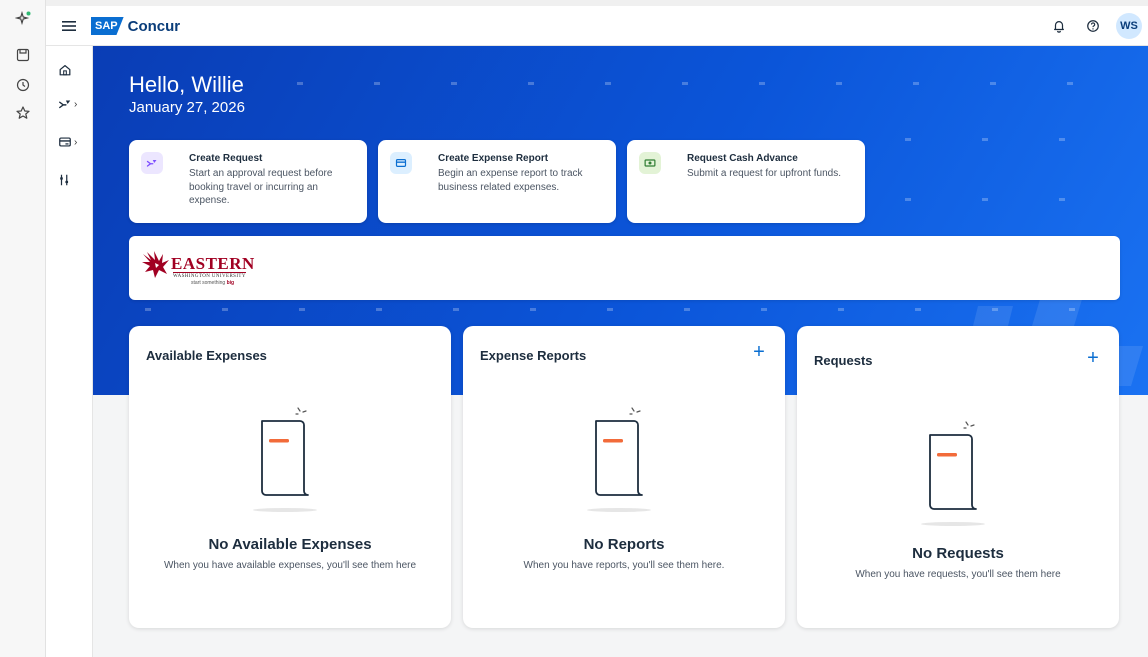 This screenshot has height=657, width=1148. What do you see at coordinates (187, 107) in the screenshot?
I see `current-date: January 27, 2026` at bounding box center [187, 107].